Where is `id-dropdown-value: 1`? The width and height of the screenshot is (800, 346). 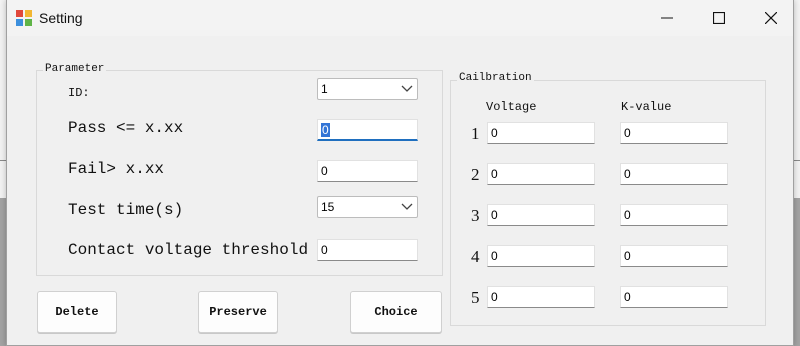 id-dropdown-value: 1 is located at coordinates (324, 89).